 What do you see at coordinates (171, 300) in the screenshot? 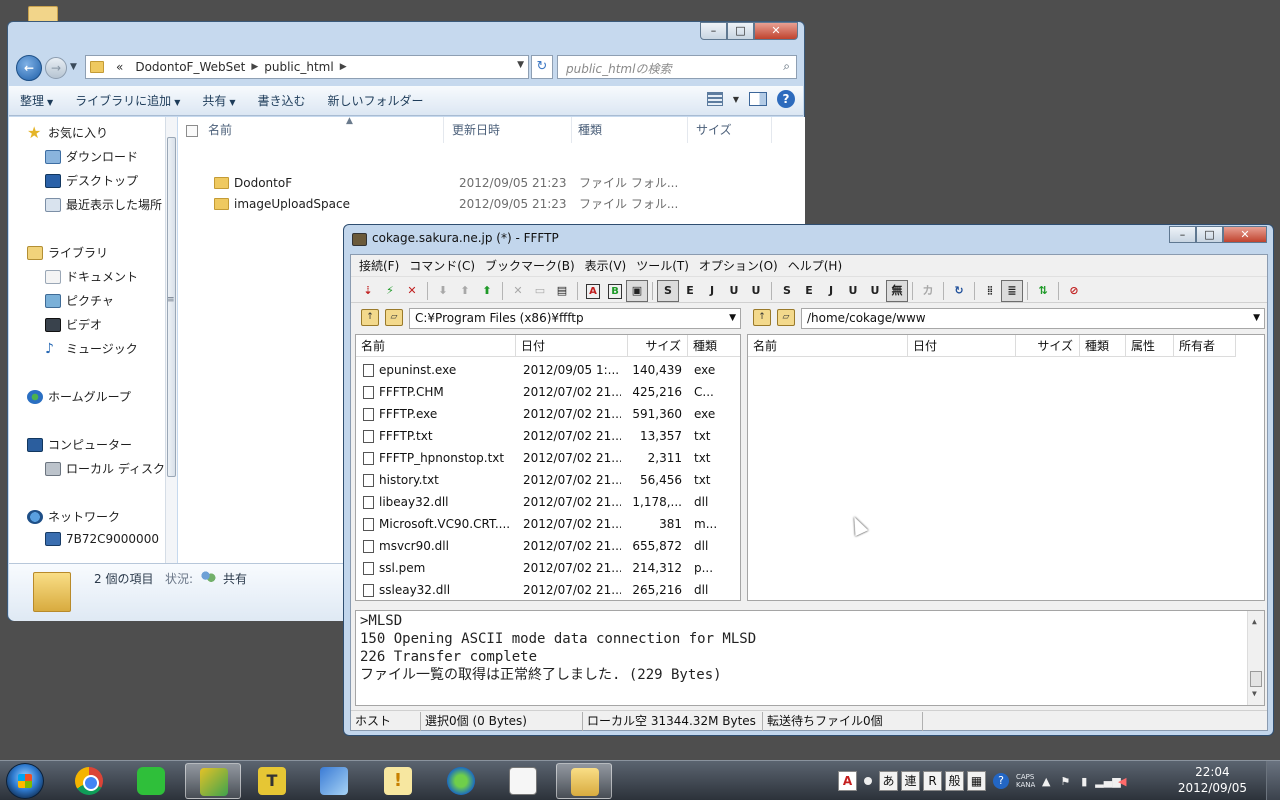
I see `splitter-grip-icon: ≡` at bounding box center [171, 300].